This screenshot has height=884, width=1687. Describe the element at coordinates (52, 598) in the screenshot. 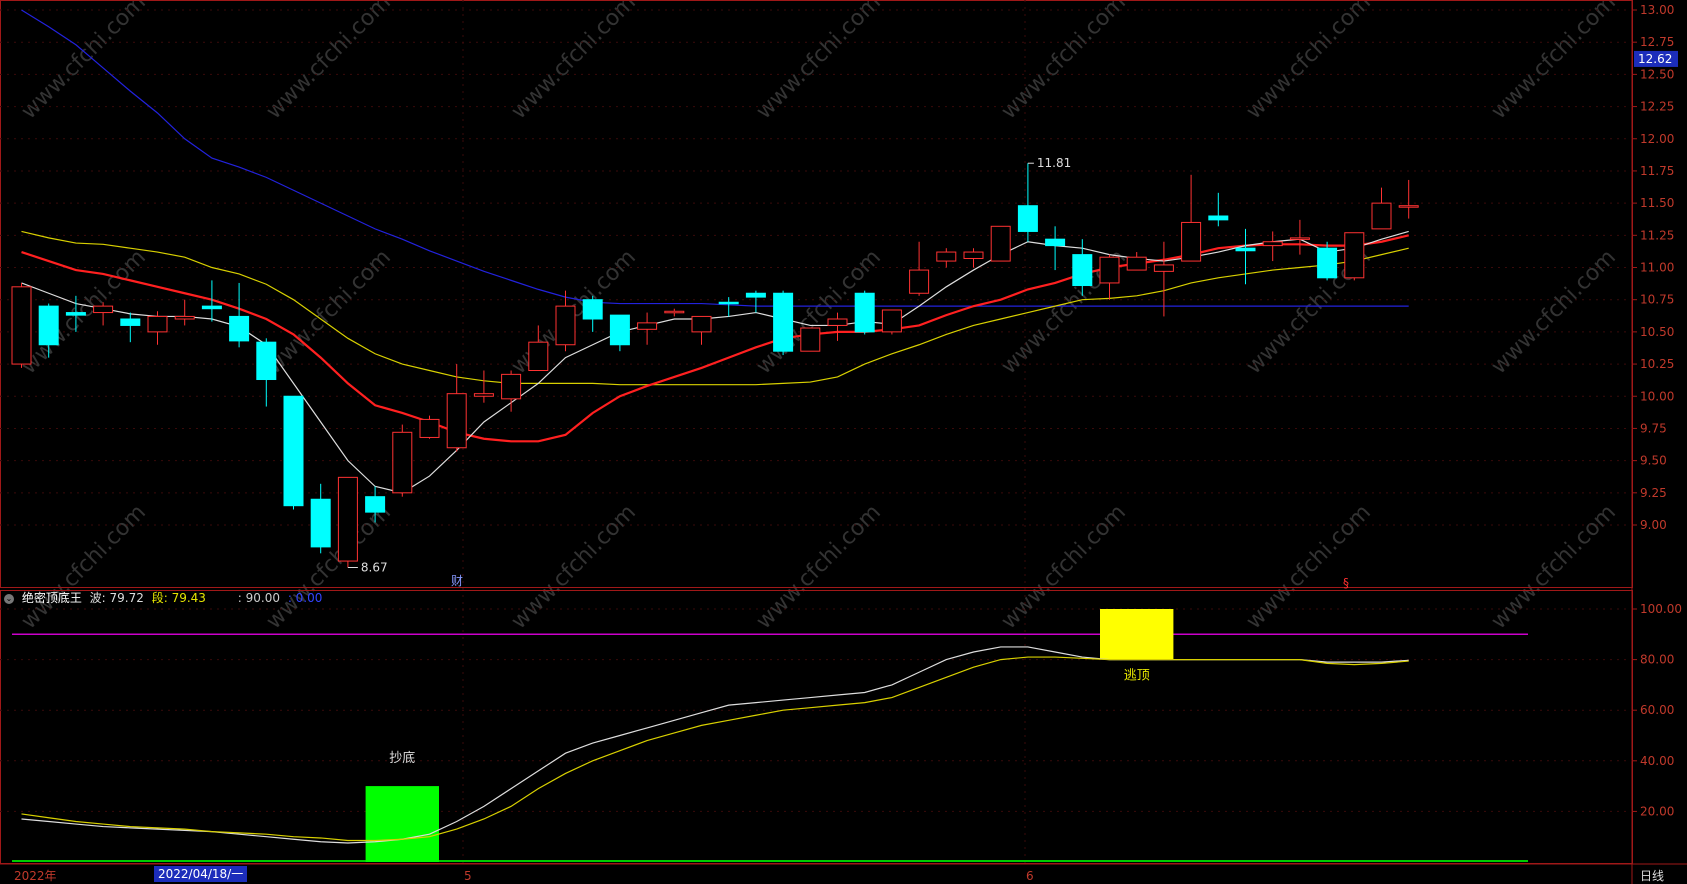

I see `indicator-name: 绝密顶底王` at that location.